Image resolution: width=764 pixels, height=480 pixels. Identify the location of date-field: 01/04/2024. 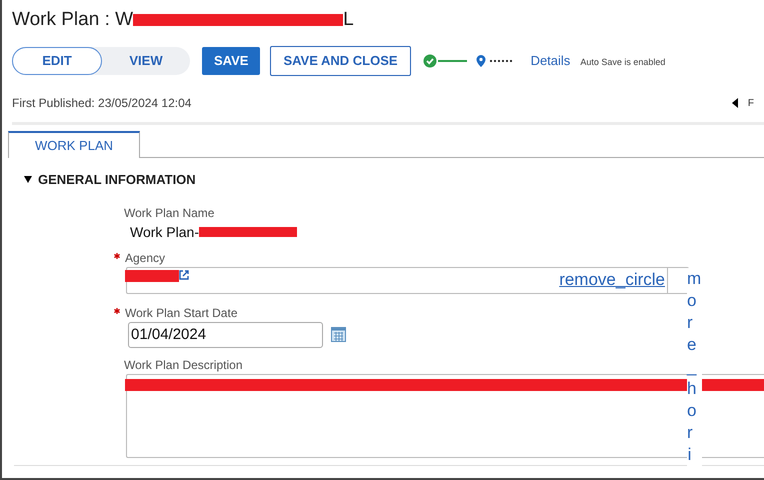
(225, 335).